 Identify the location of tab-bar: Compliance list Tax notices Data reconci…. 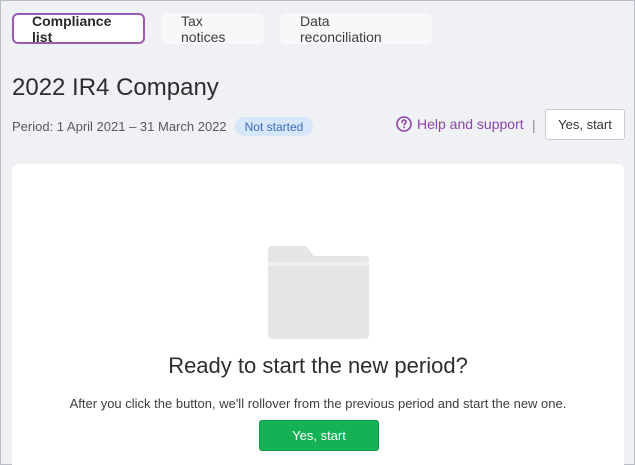
(222, 29).